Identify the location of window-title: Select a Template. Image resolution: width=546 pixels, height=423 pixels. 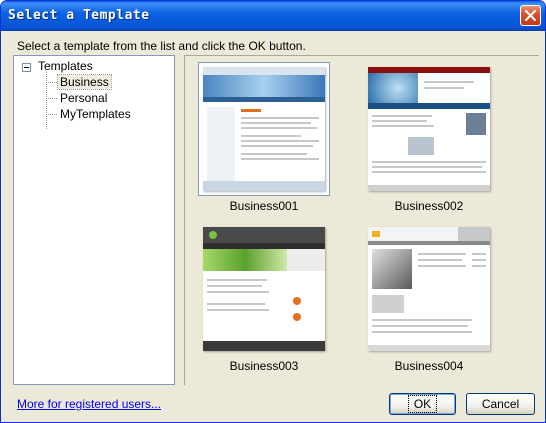
(79, 15).